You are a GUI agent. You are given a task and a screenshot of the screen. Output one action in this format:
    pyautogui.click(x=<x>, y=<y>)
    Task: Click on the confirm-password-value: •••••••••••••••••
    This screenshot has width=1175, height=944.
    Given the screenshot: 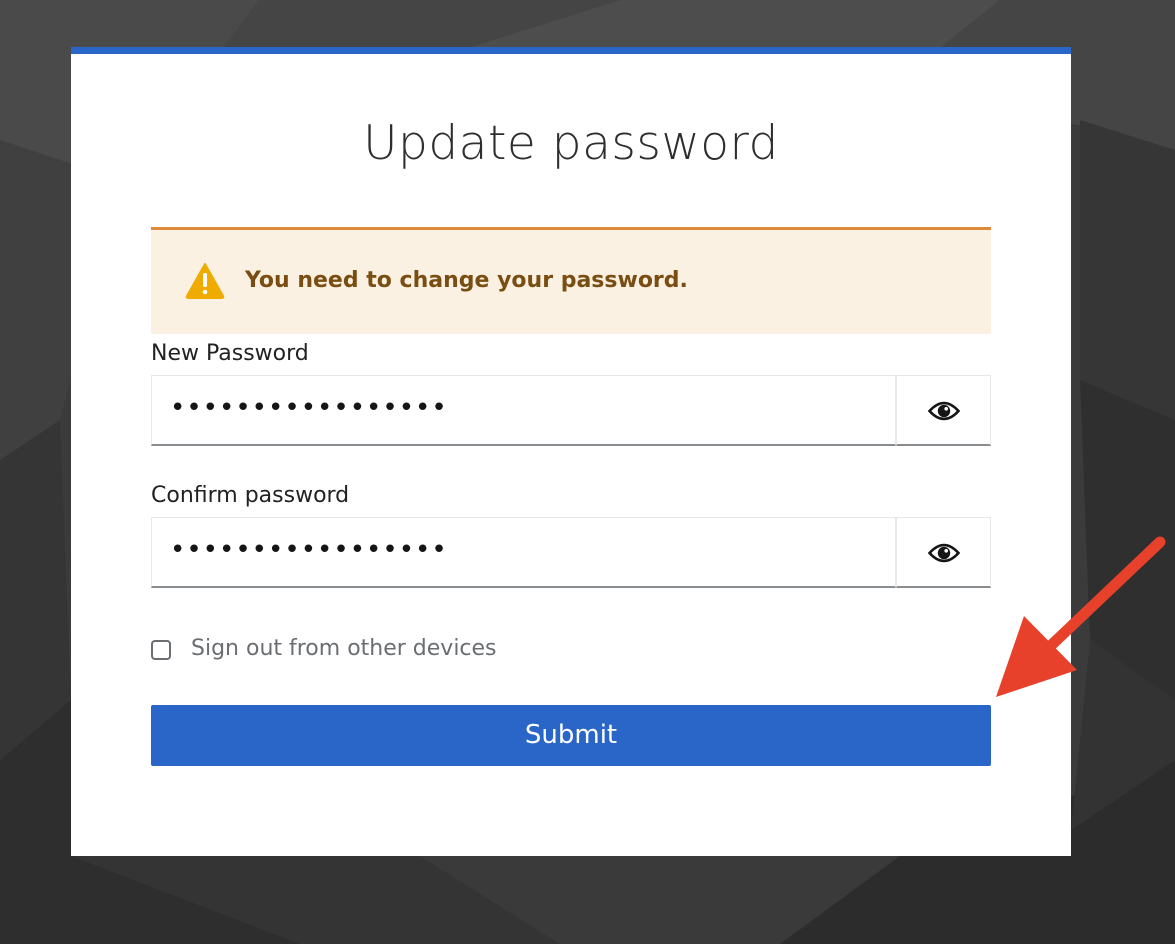 What is the action you would take?
    pyautogui.click(x=309, y=550)
    